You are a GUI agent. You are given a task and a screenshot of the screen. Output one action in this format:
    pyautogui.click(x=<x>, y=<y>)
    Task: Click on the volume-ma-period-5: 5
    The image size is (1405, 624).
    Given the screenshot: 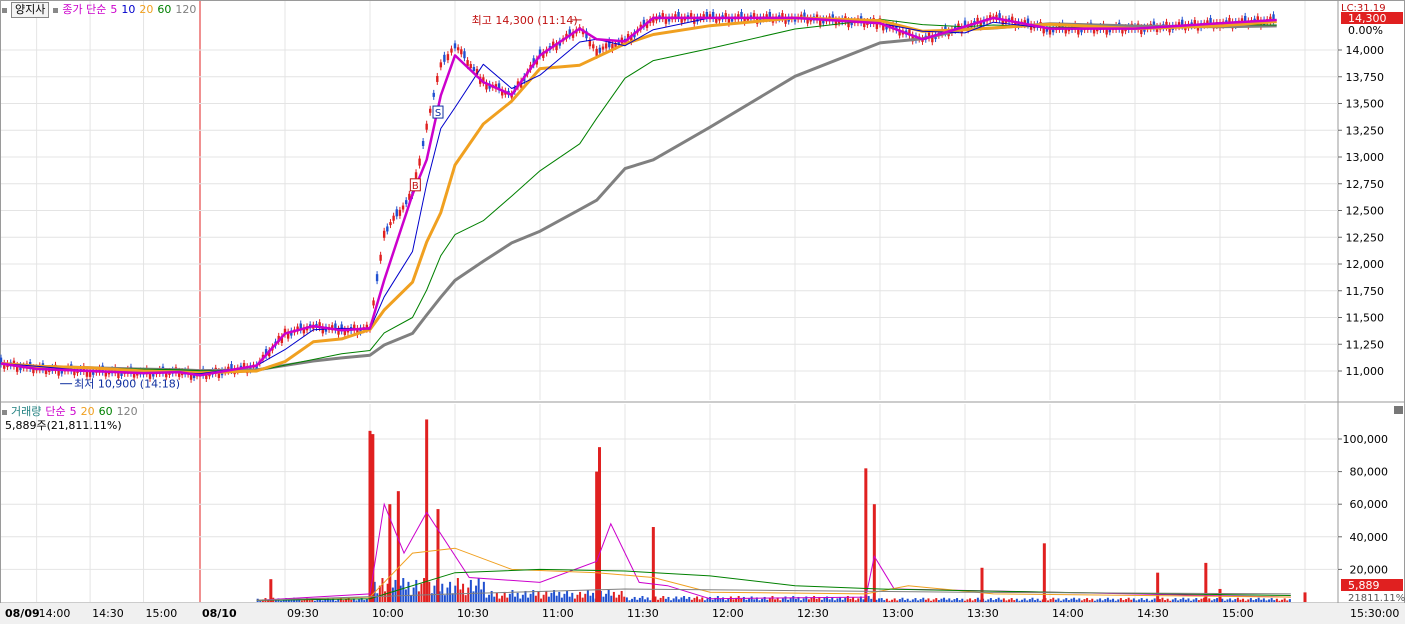 What is the action you would take?
    pyautogui.click(x=73, y=411)
    